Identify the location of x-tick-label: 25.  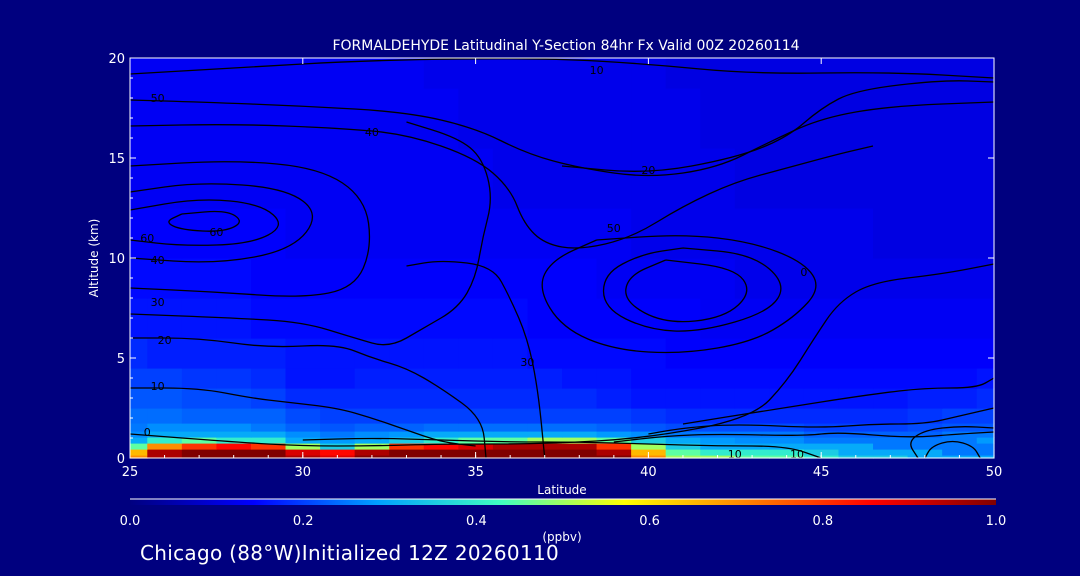
(130, 472).